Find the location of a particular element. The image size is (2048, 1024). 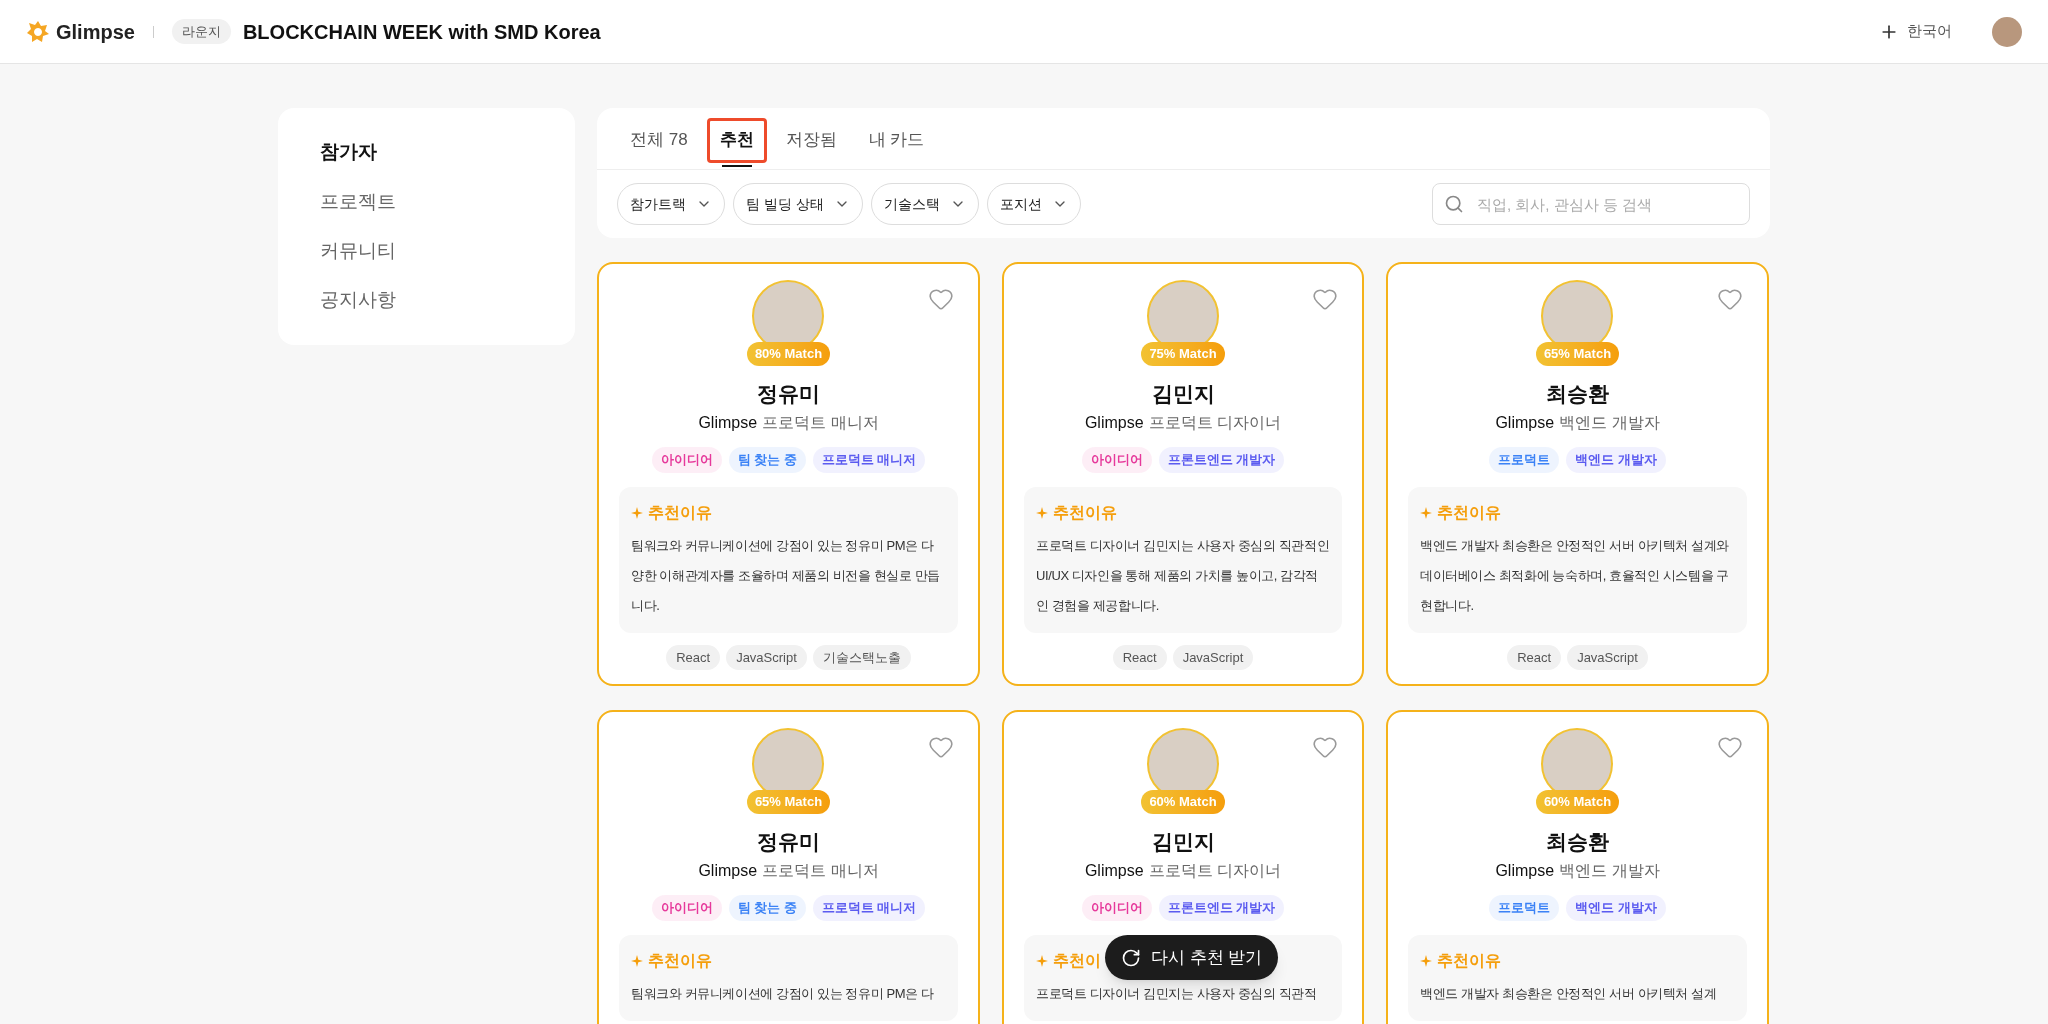

reason-text: 프로덕트 디자이너 김민지는 사용자 중심의 직관적인 UI/UX 디자인을 통해 제품의 가치를 높이고, 감각적인 경험을 제공합니다. is located at coordinates (1183, 575).